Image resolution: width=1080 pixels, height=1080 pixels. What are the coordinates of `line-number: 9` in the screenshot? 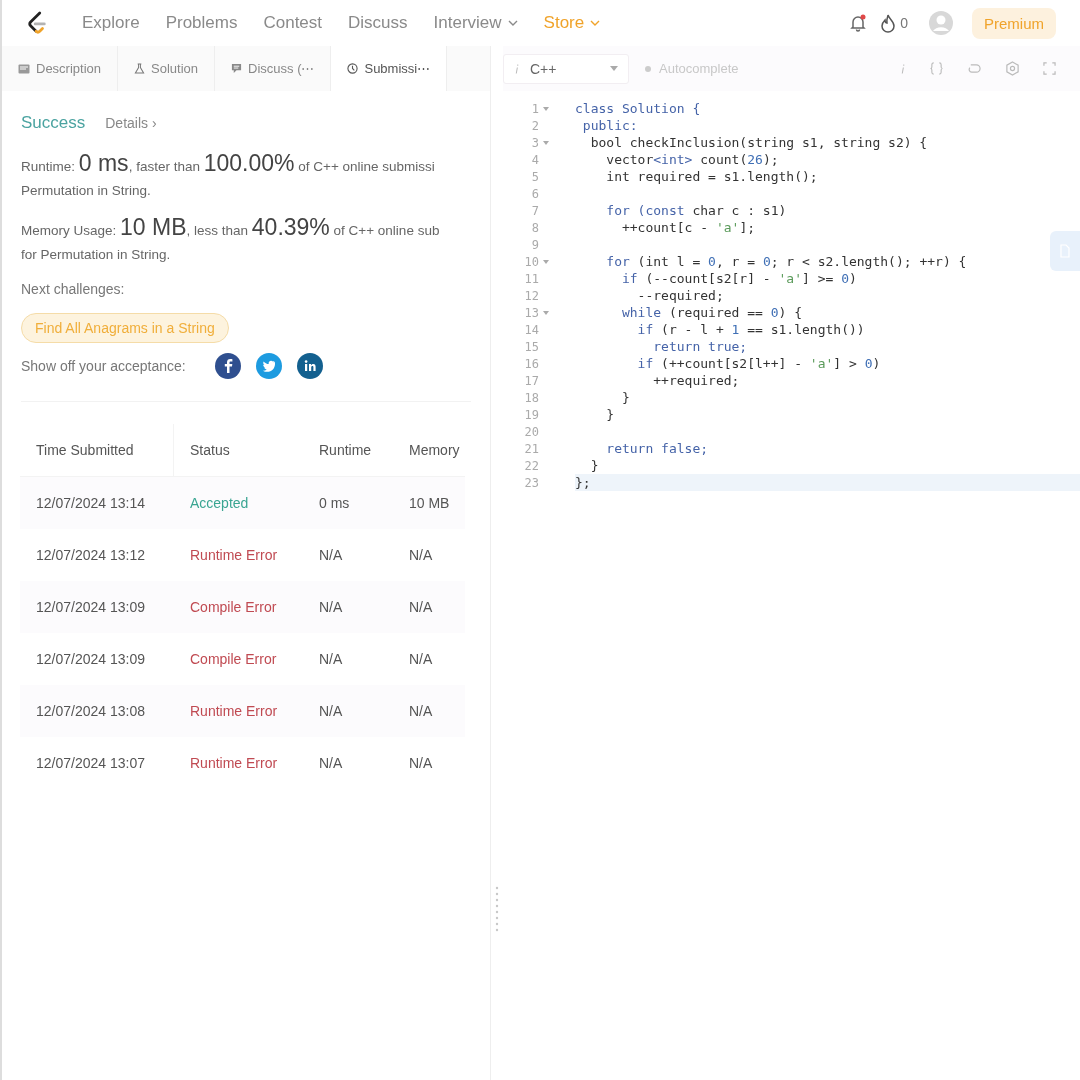 It's located at (534, 244).